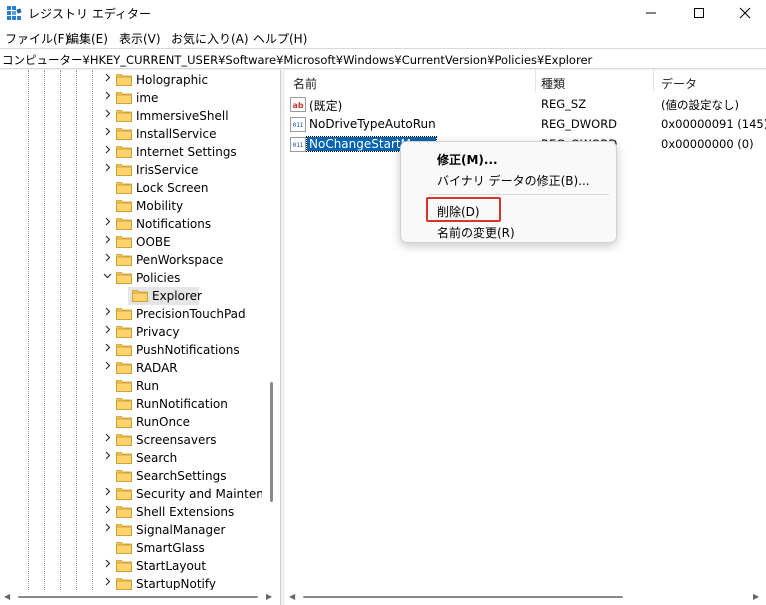 The width and height of the screenshot is (766, 605). I want to click on column-header-type: 種類, so click(553, 83).